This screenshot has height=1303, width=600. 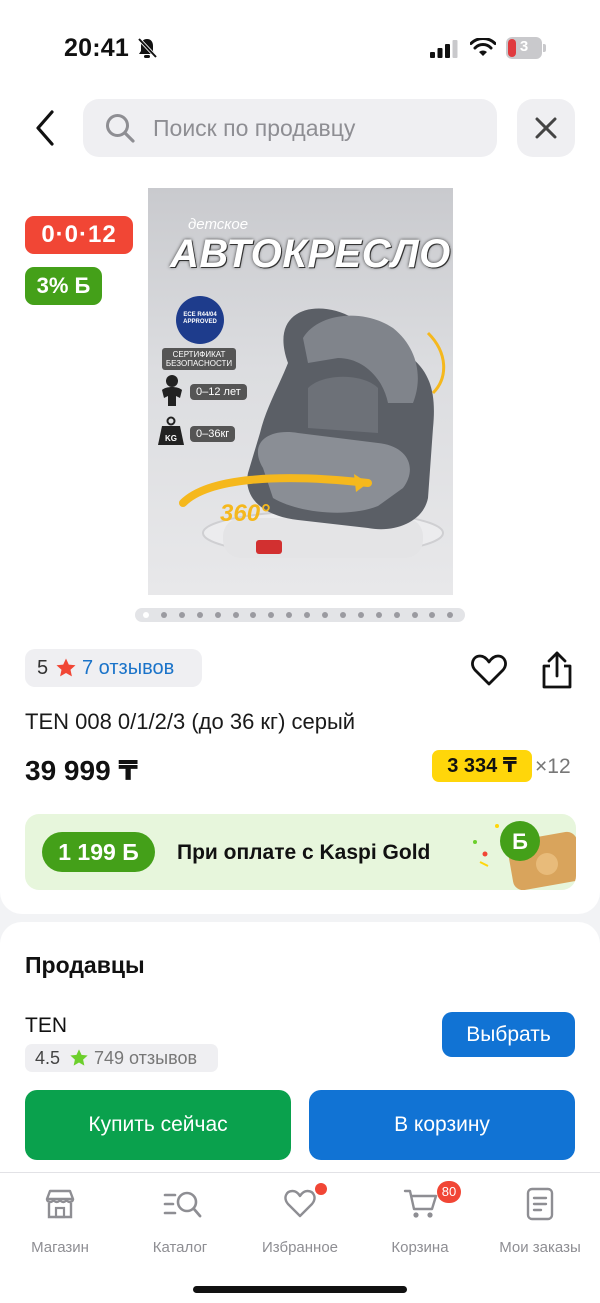 What do you see at coordinates (172, 390) in the screenshot?
I see `child-icon` at bounding box center [172, 390].